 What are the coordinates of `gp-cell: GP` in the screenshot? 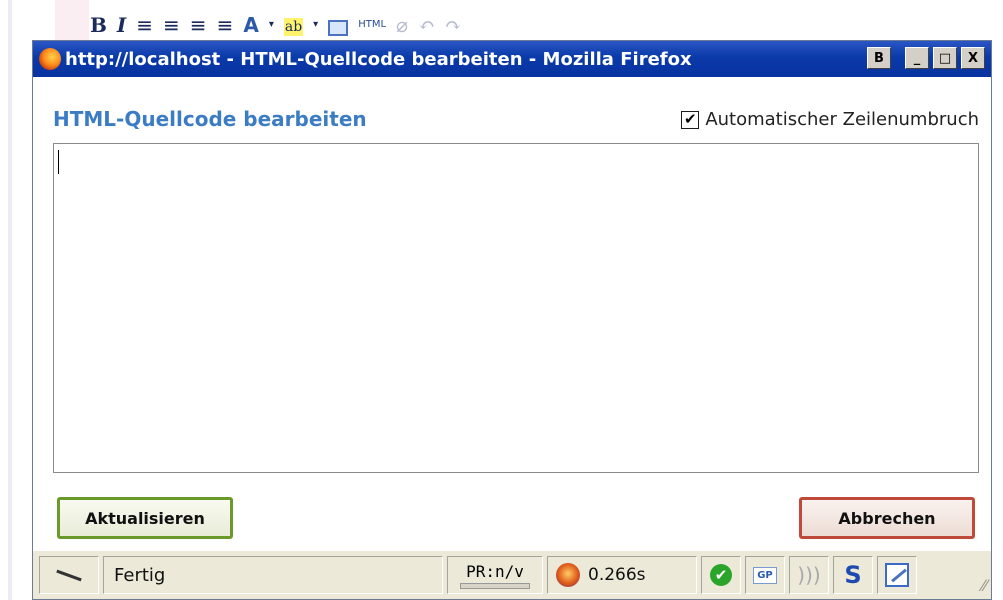 It's located at (765, 575).